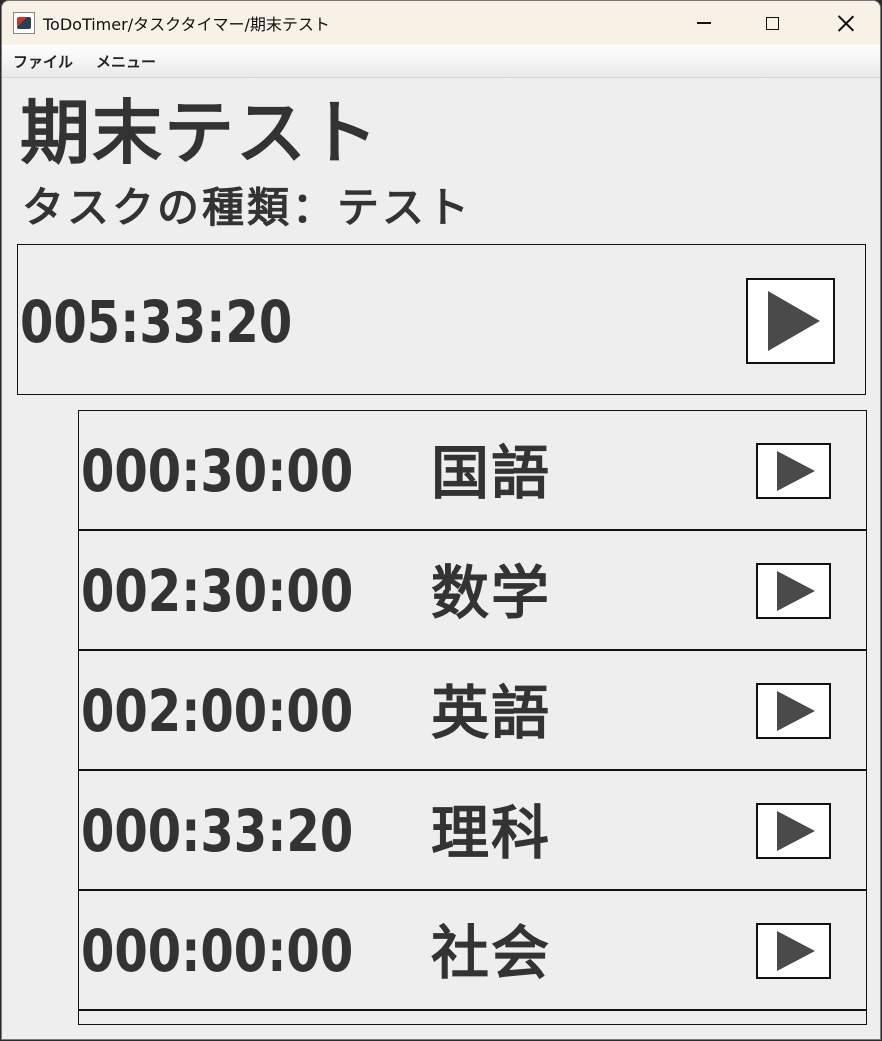 The height and width of the screenshot is (1041, 882). Describe the element at coordinates (156, 322) in the screenshot. I see `total-time-display: 005:33:20` at that location.